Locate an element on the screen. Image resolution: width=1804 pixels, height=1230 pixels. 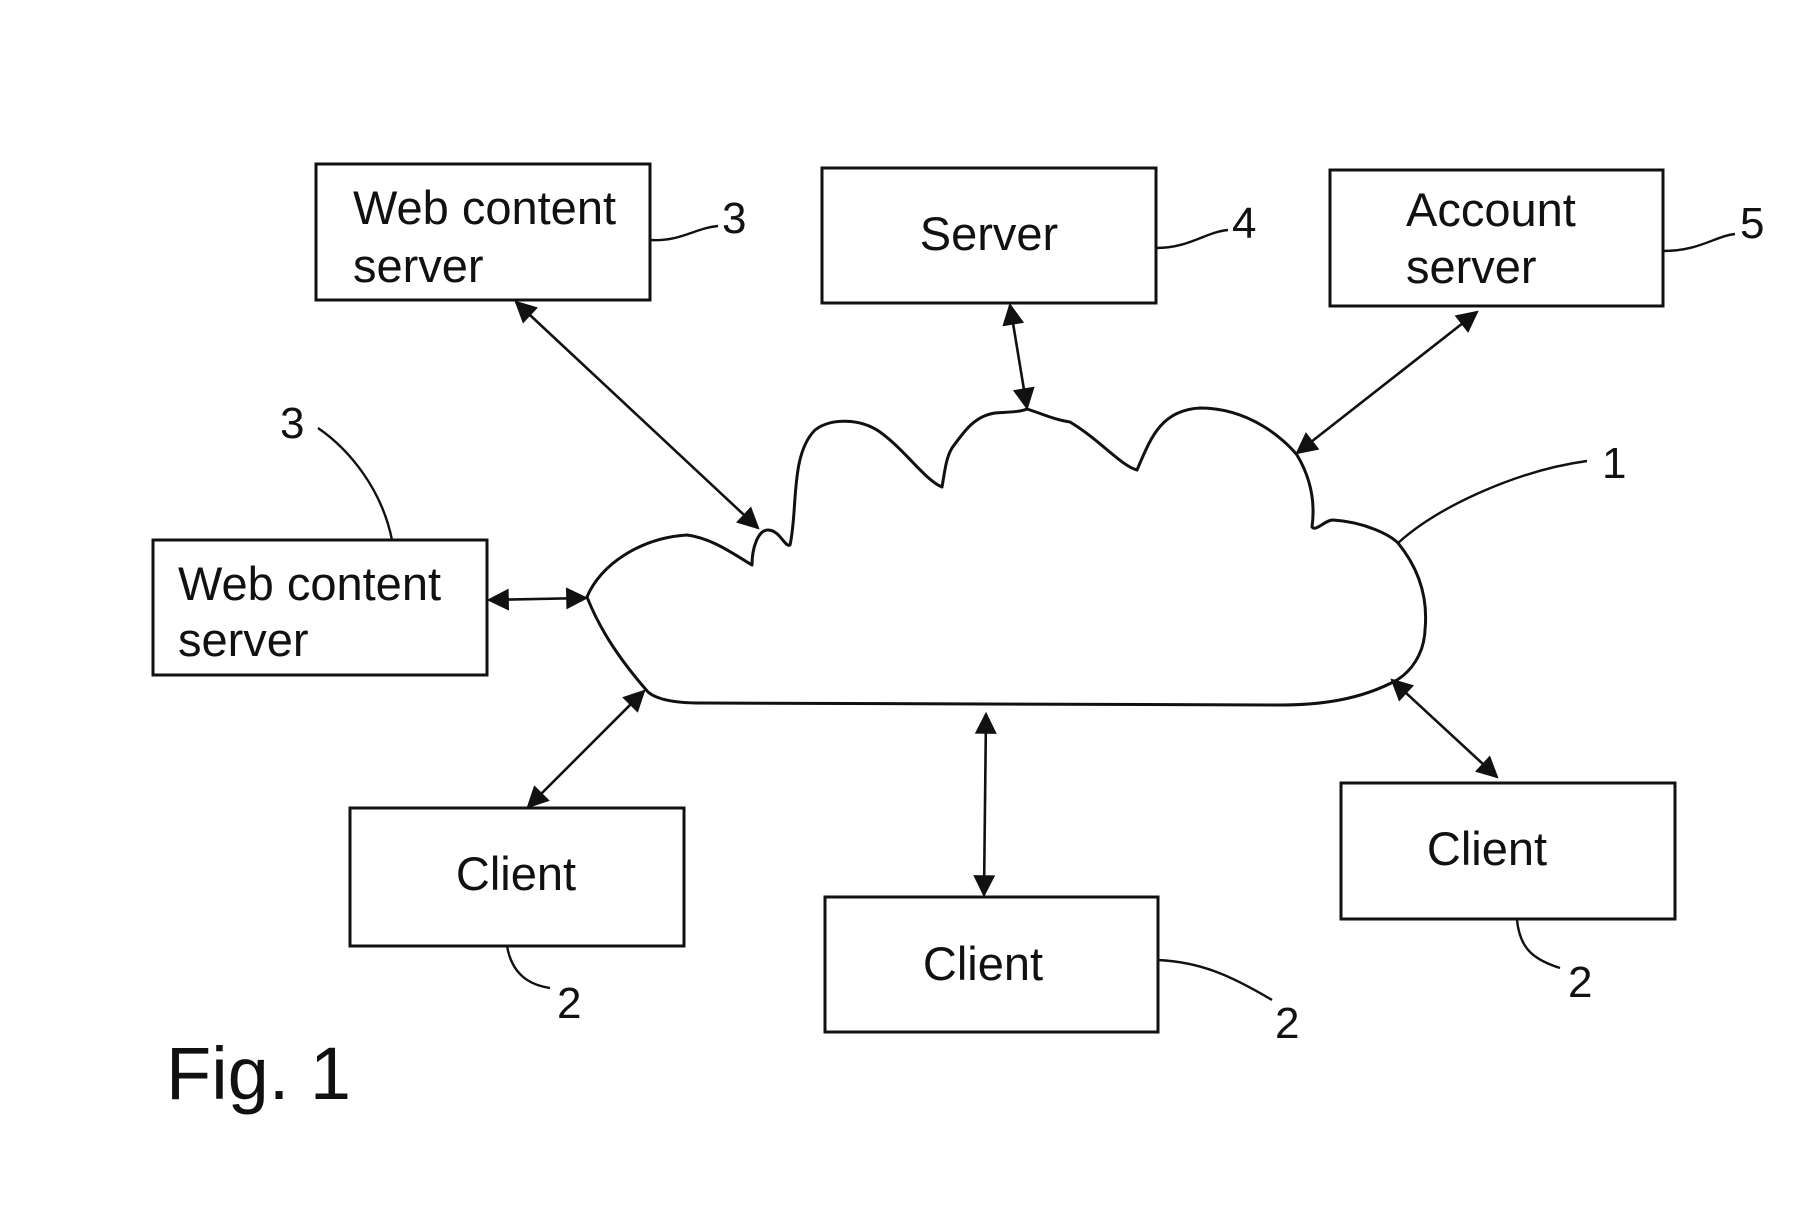
node-client-middle: Client is located at coordinates (991, 964).